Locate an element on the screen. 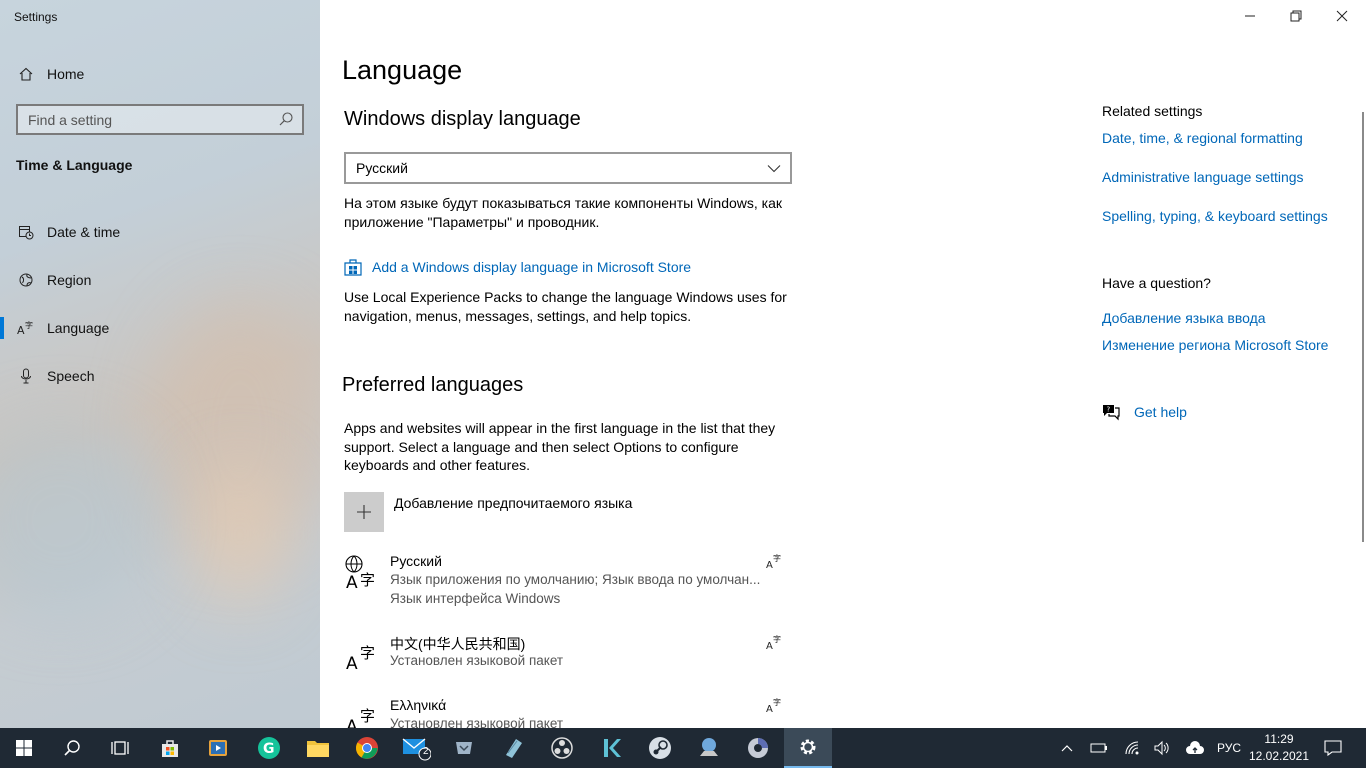 Image resolution: width=1366 pixels, height=768 pixels. search-input is located at coordinates (143, 119).